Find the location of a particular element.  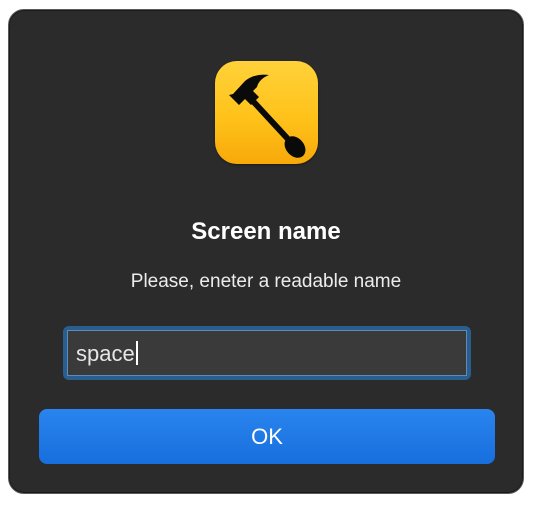

screen-name-input-value: space is located at coordinates (105, 353).